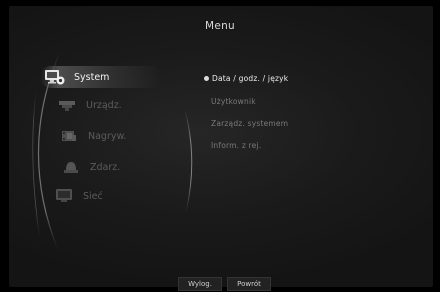  I want to click on submenu-item-system-management: Zarządz. systemem, so click(249, 123).